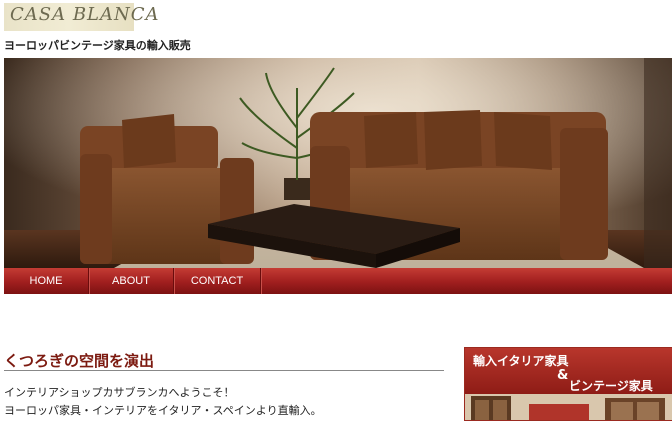  Describe the element at coordinates (224, 360) in the screenshot. I see `section-title: くつろぎの空間を演出` at that location.